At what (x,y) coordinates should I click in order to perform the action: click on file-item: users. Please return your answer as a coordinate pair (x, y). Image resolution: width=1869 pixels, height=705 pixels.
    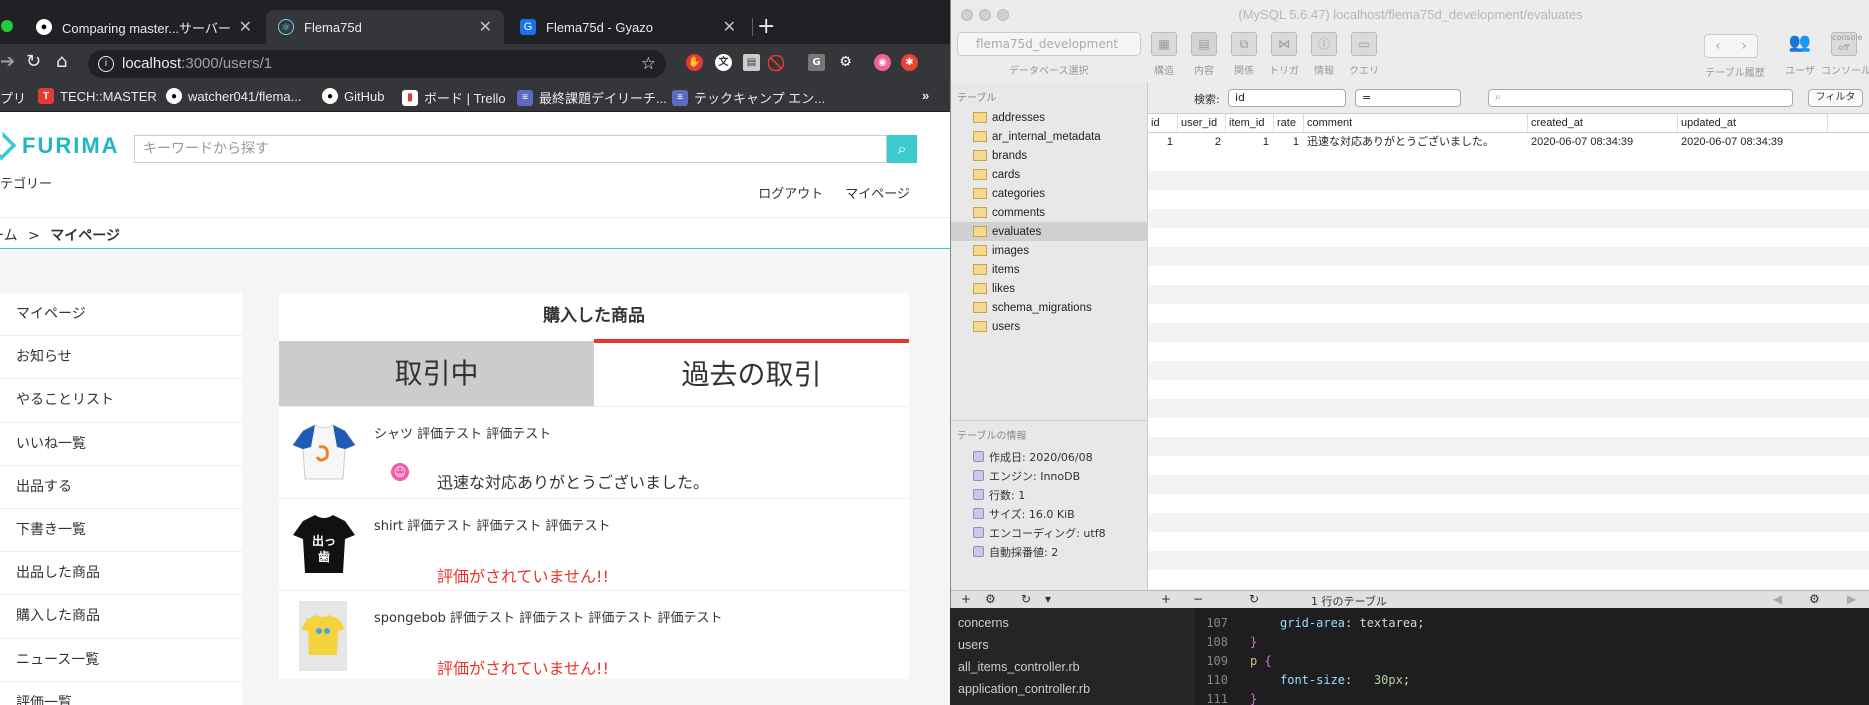
    Looking at the image, I should click on (973, 645).